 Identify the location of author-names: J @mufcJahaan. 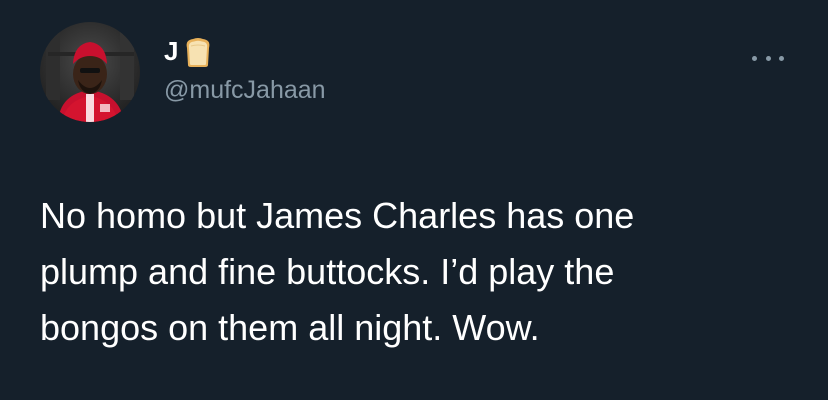
(245, 69).